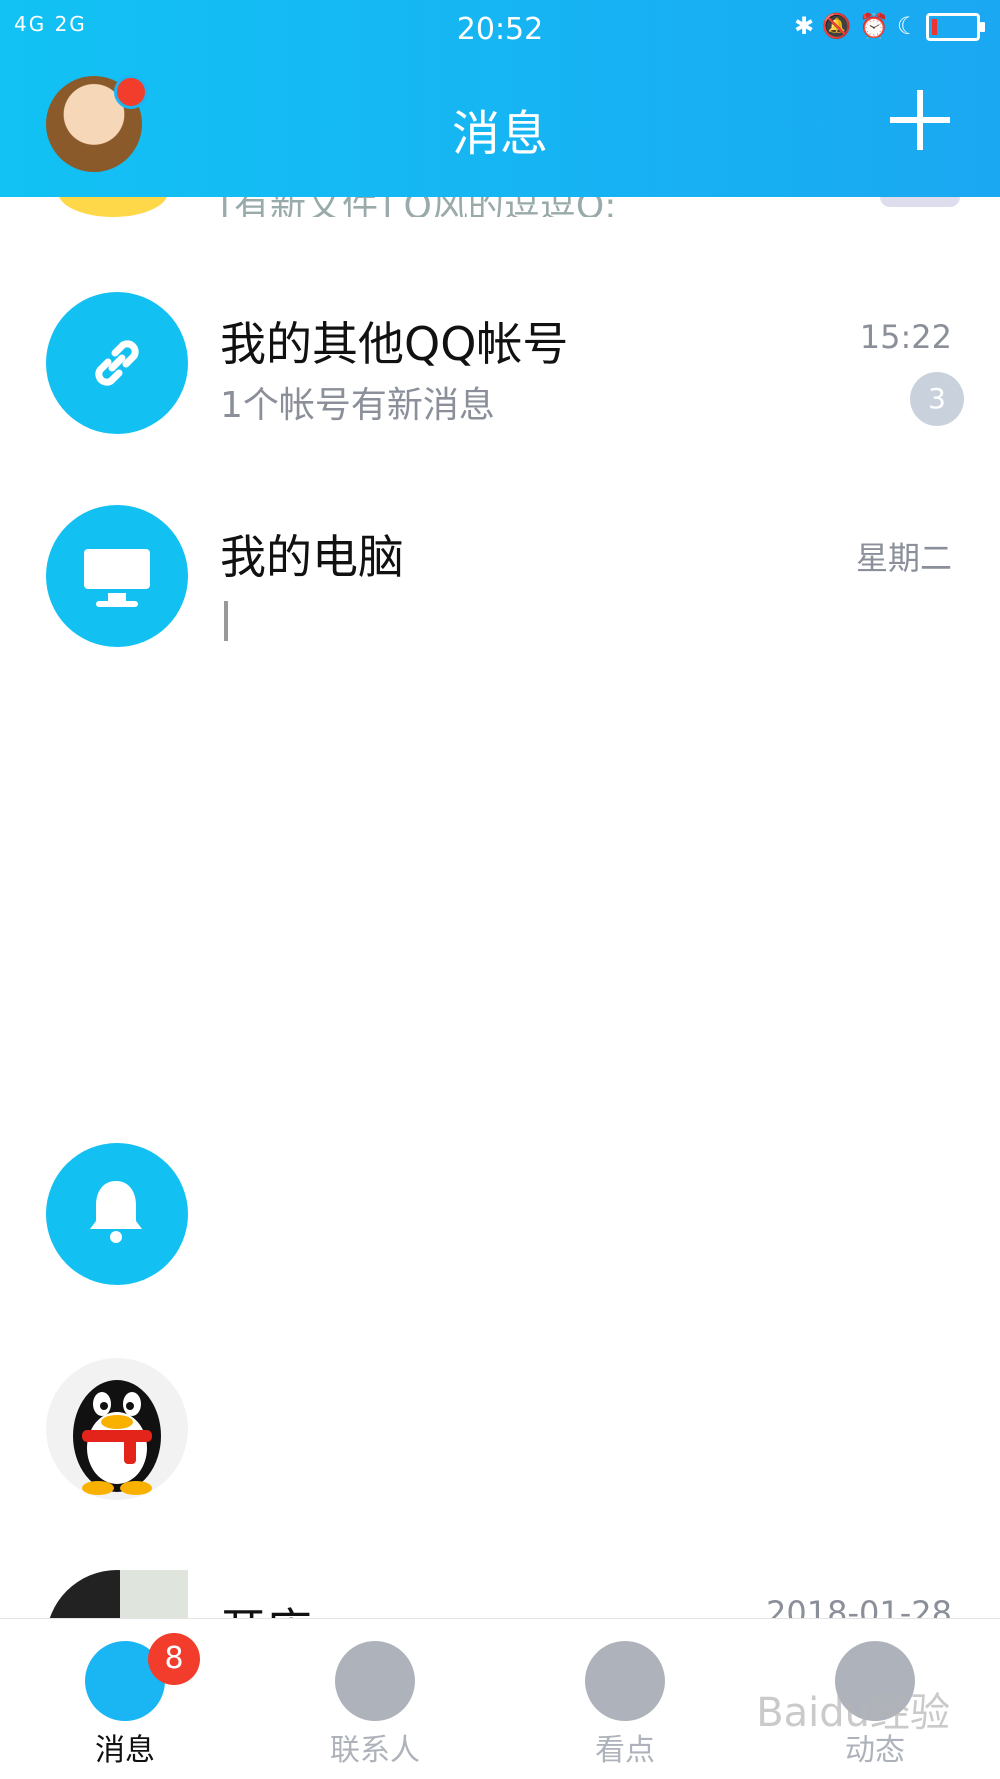  What do you see at coordinates (905, 337) in the screenshot?
I see `conversation-time: 15:22` at bounding box center [905, 337].